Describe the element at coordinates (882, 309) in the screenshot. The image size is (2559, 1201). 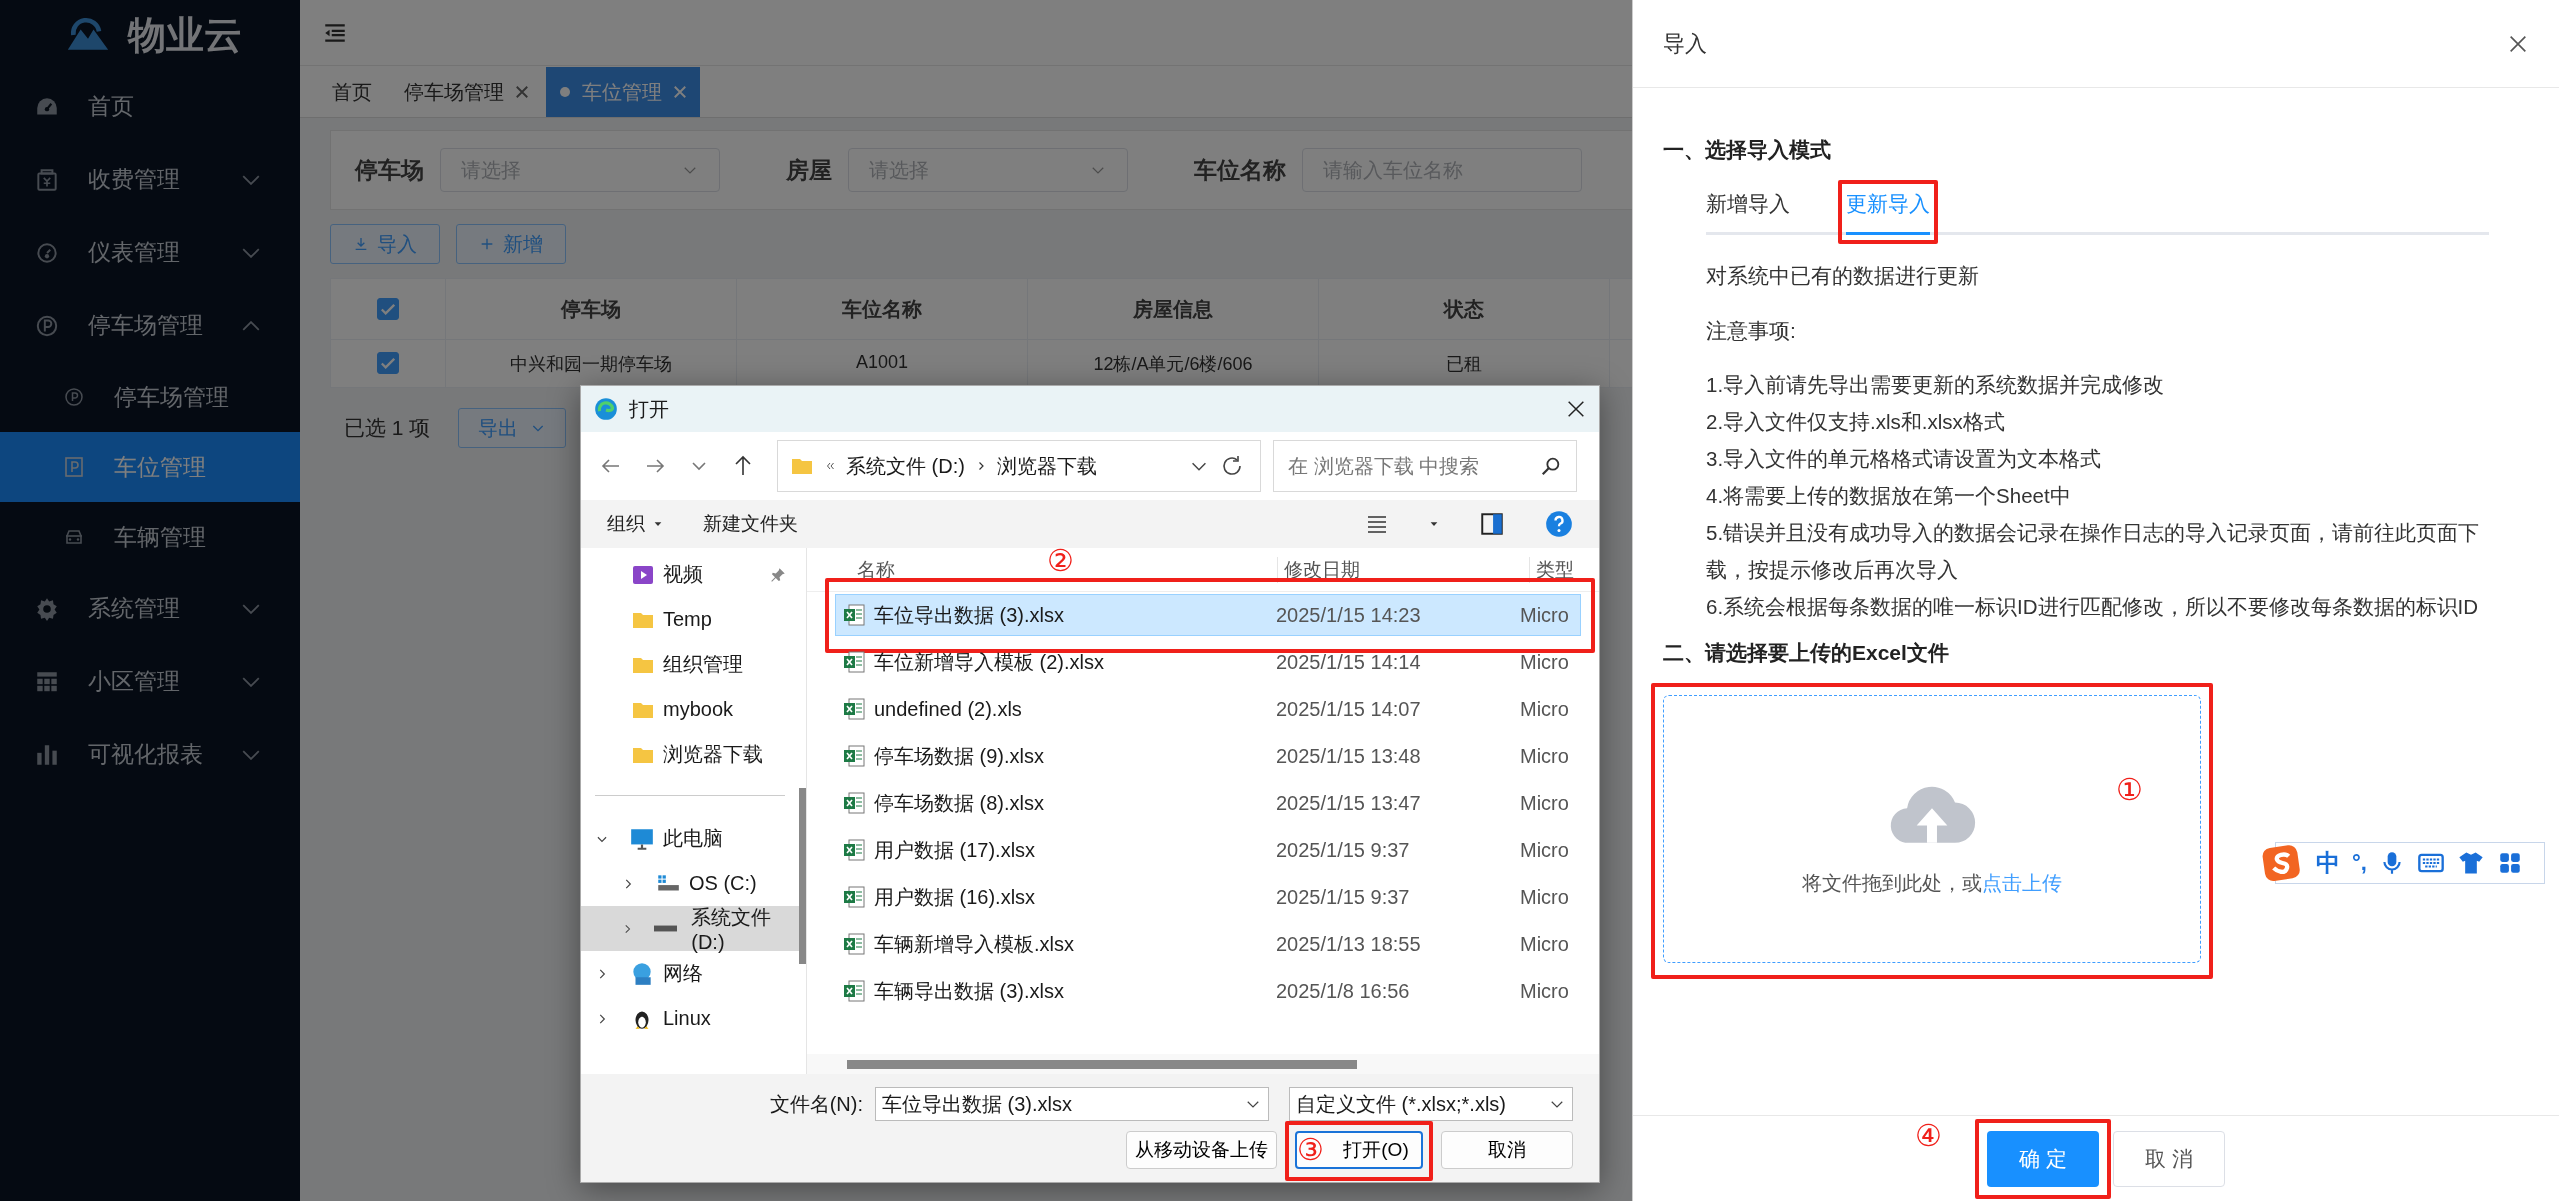
I see `column-header: 车位名称` at that location.